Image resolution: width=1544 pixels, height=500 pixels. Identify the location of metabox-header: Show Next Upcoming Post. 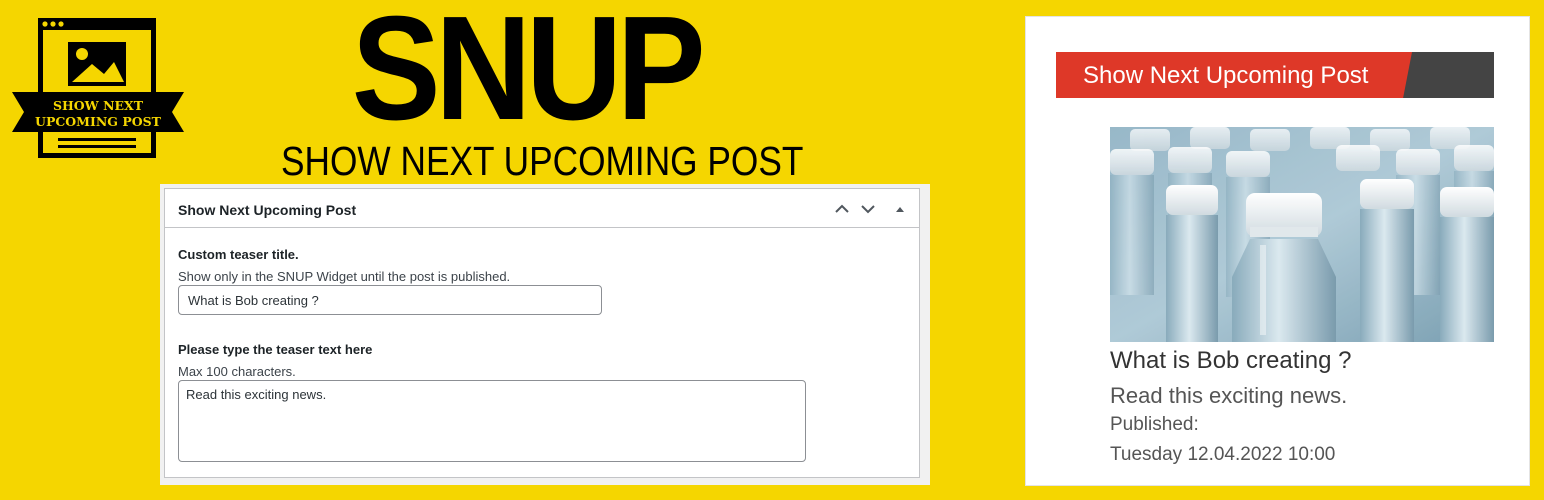
(542, 208).